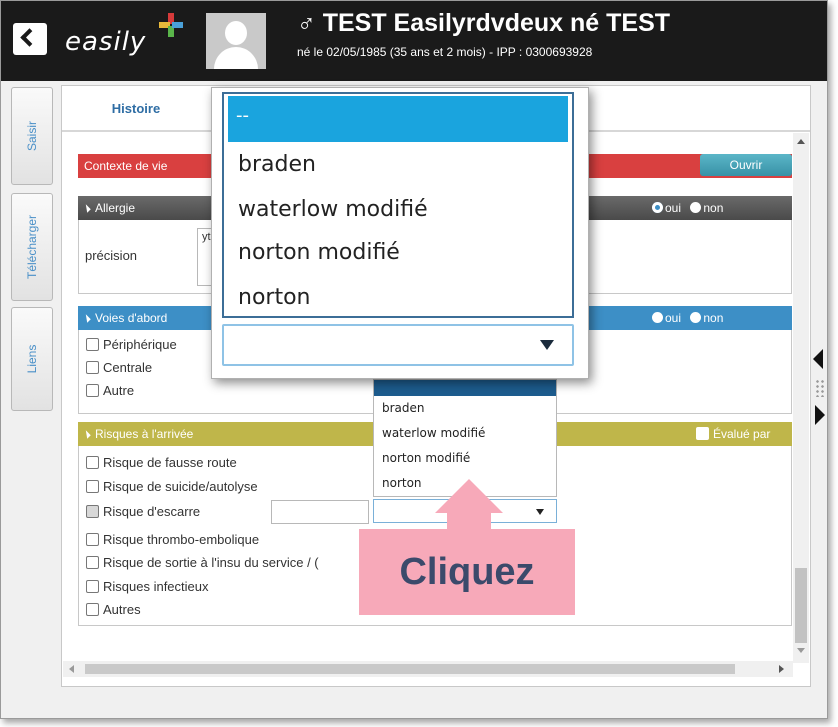  What do you see at coordinates (801, 398) in the screenshot?
I see `vertical-scrollbar` at bounding box center [801, 398].